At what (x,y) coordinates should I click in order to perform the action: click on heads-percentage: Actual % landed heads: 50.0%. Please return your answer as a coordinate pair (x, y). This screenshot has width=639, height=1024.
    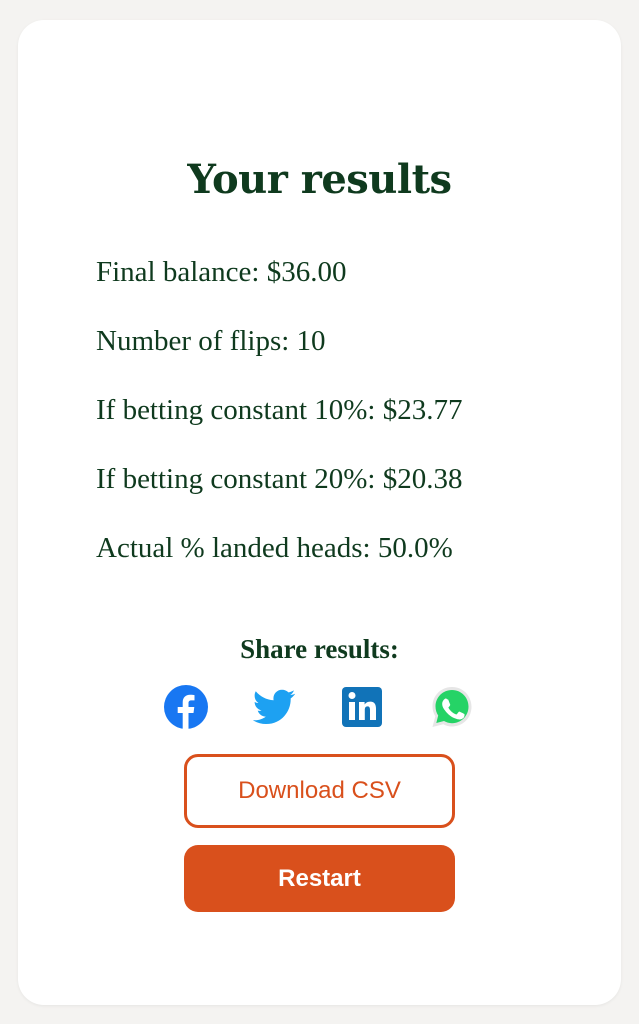
    Looking at the image, I should click on (274, 548).